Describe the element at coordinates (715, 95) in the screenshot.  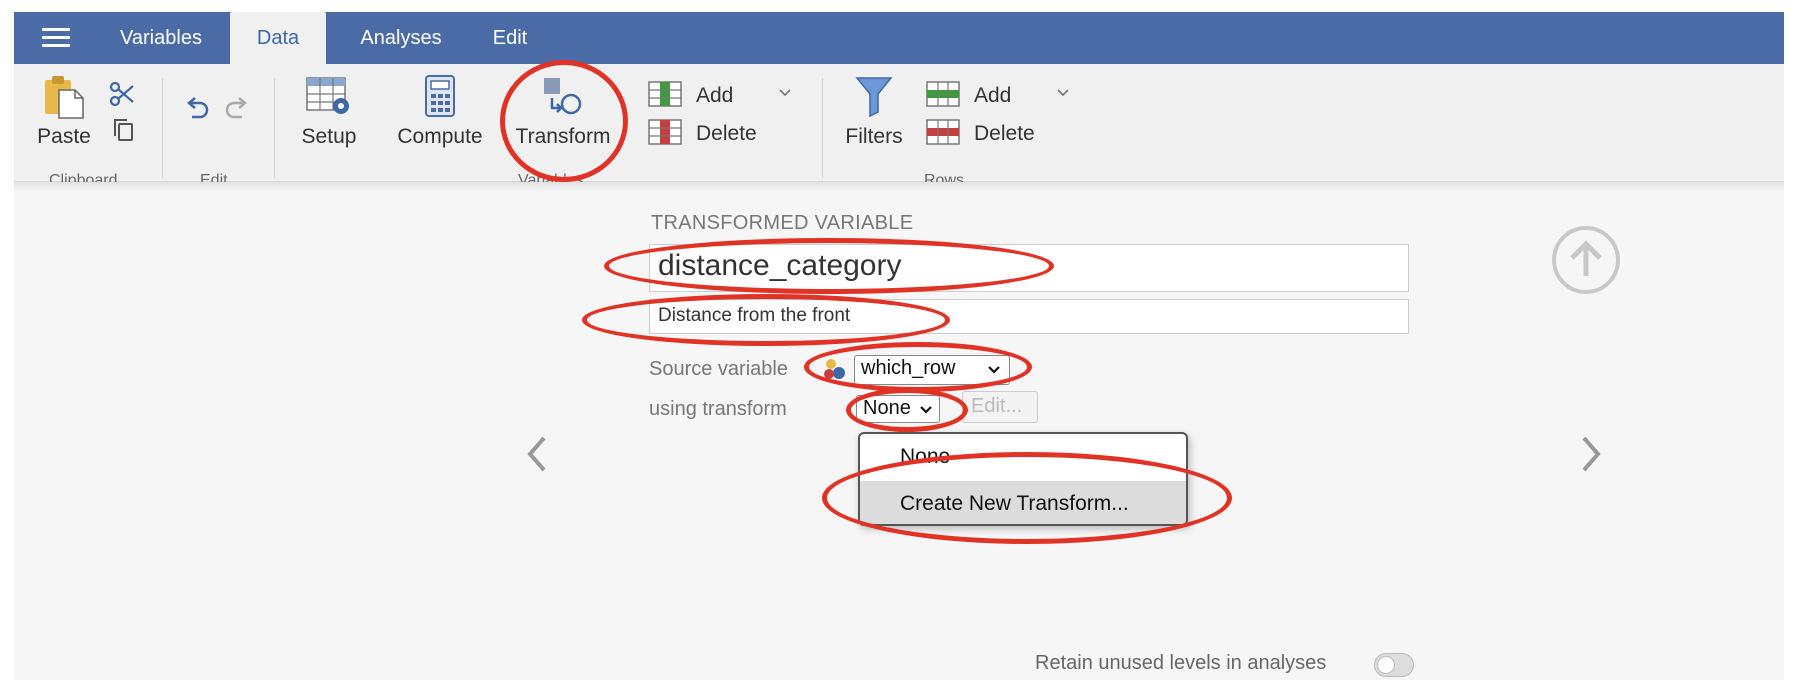
I see `add-variable-label: Add` at that location.